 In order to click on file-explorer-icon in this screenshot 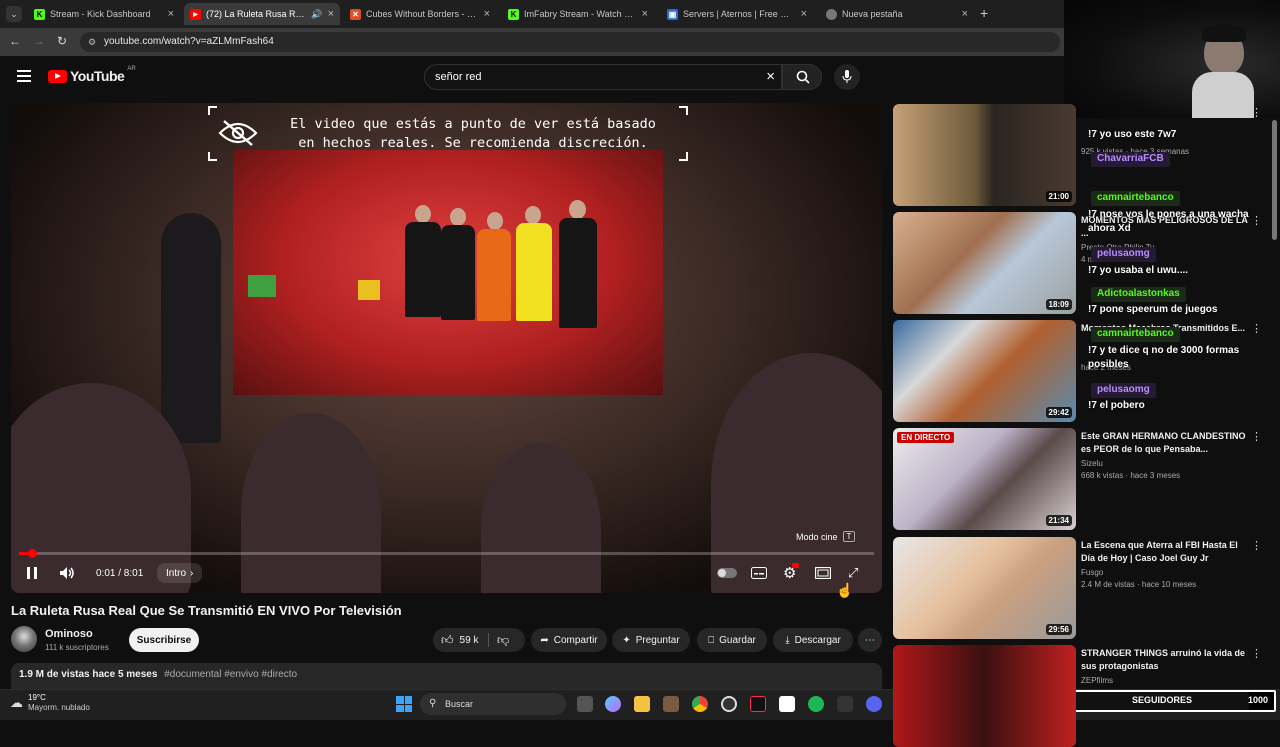, I will do `click(642, 704)`.